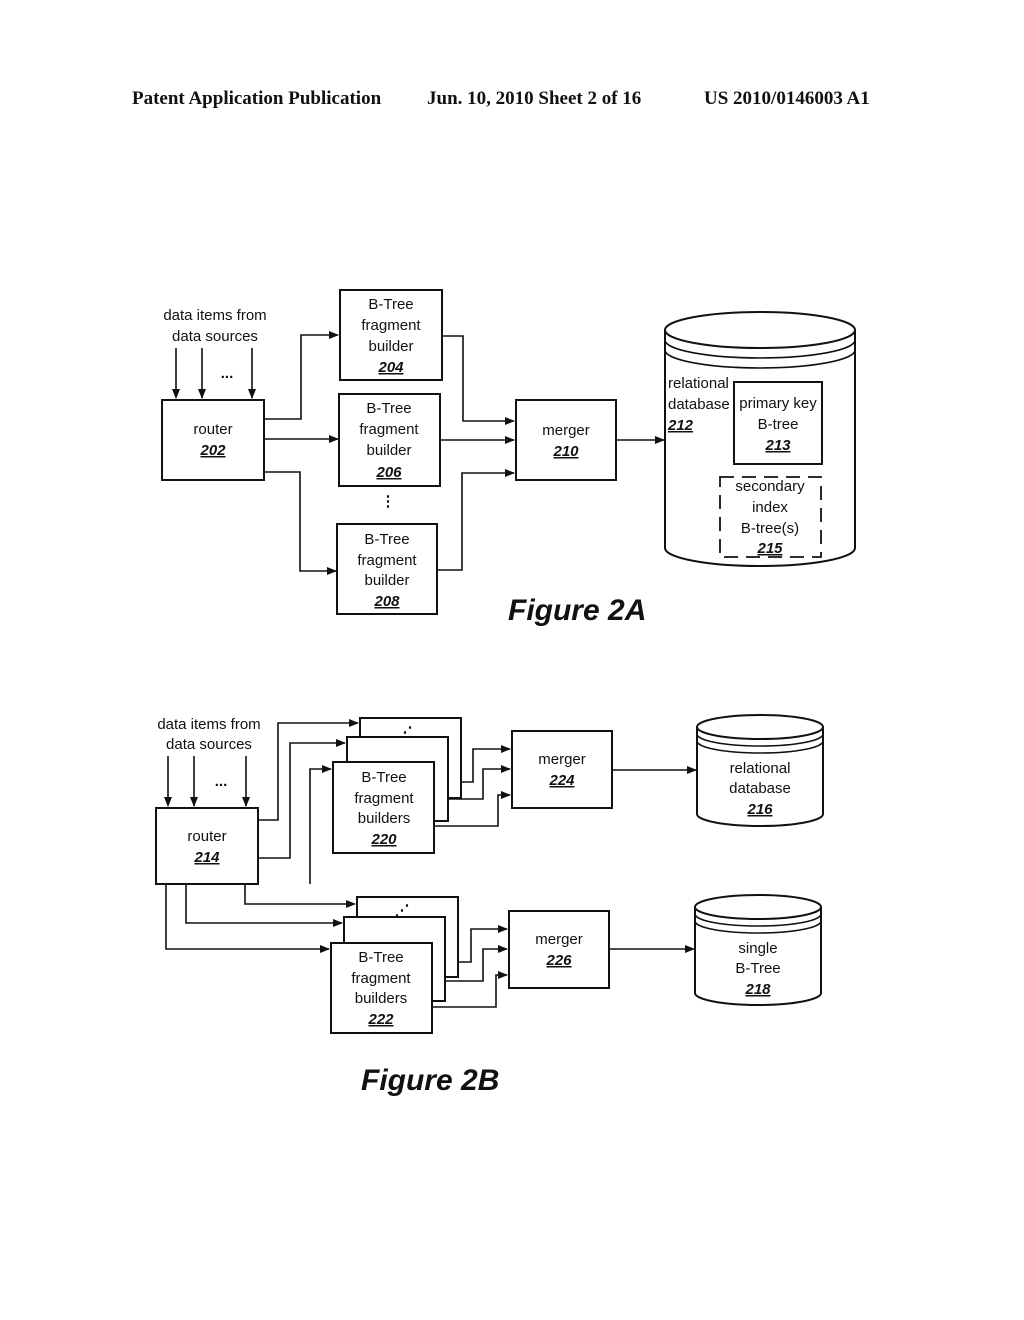  What do you see at coordinates (577, 610) in the screenshot?
I see `figure-2a-title: Figure 2A` at bounding box center [577, 610].